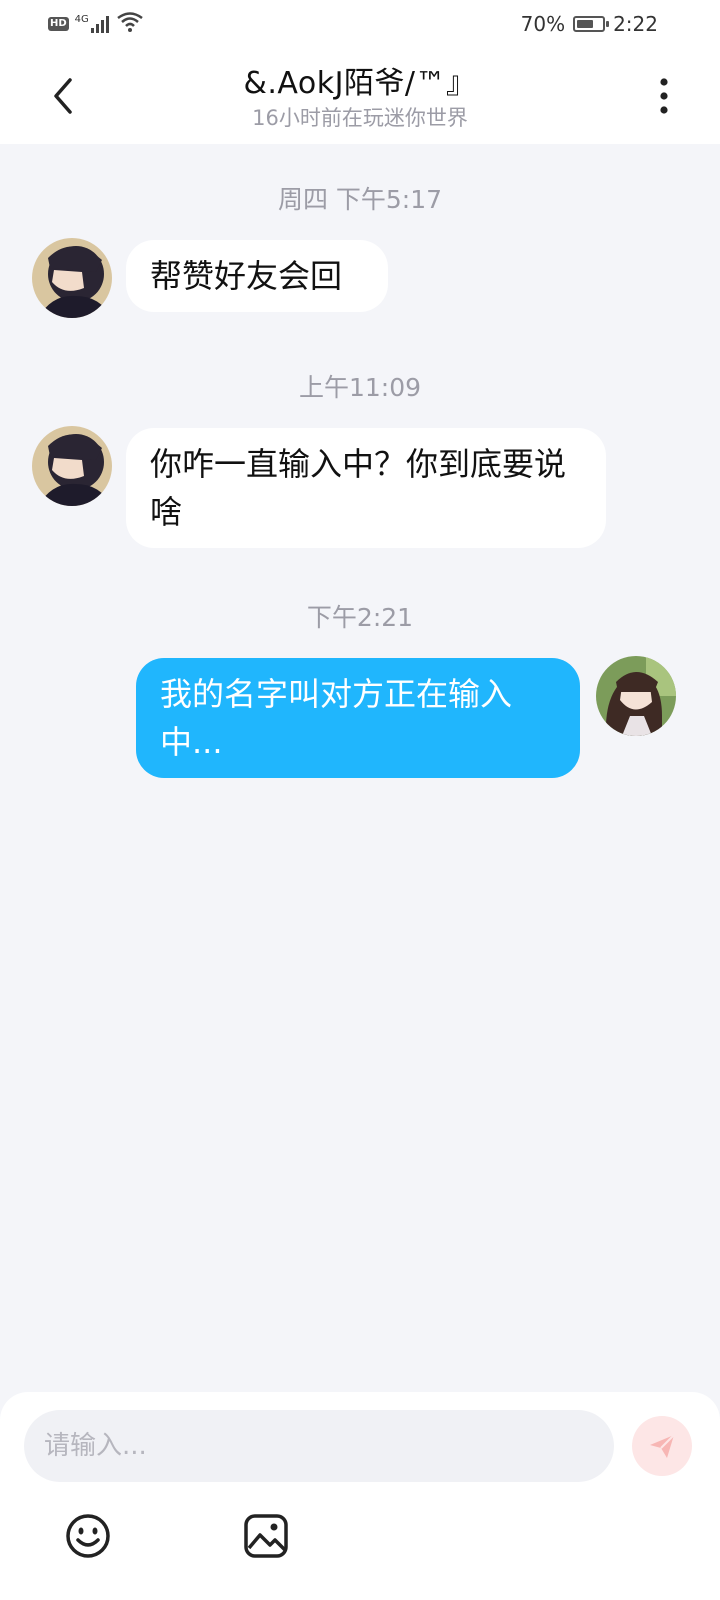 Image resolution: width=720 pixels, height=1600 pixels. What do you see at coordinates (360, 24) in the screenshot?
I see `status-bar: HD 4G 70% 2:22` at bounding box center [360, 24].